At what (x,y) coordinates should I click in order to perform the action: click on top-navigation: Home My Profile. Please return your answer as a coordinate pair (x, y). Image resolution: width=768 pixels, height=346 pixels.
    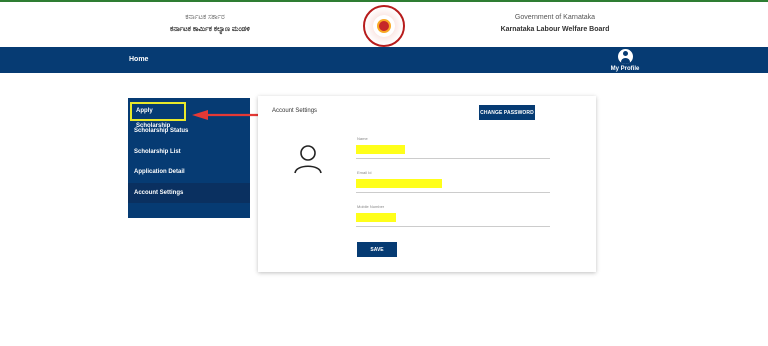
    Looking at the image, I should click on (384, 60).